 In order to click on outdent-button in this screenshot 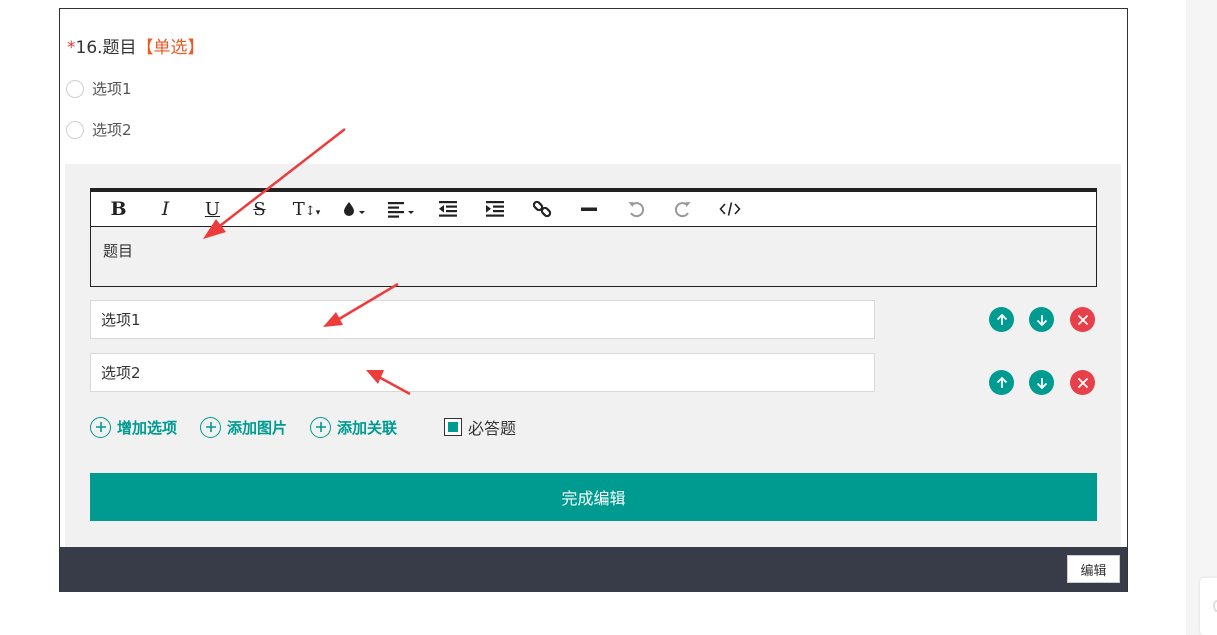, I will do `click(447, 209)`.